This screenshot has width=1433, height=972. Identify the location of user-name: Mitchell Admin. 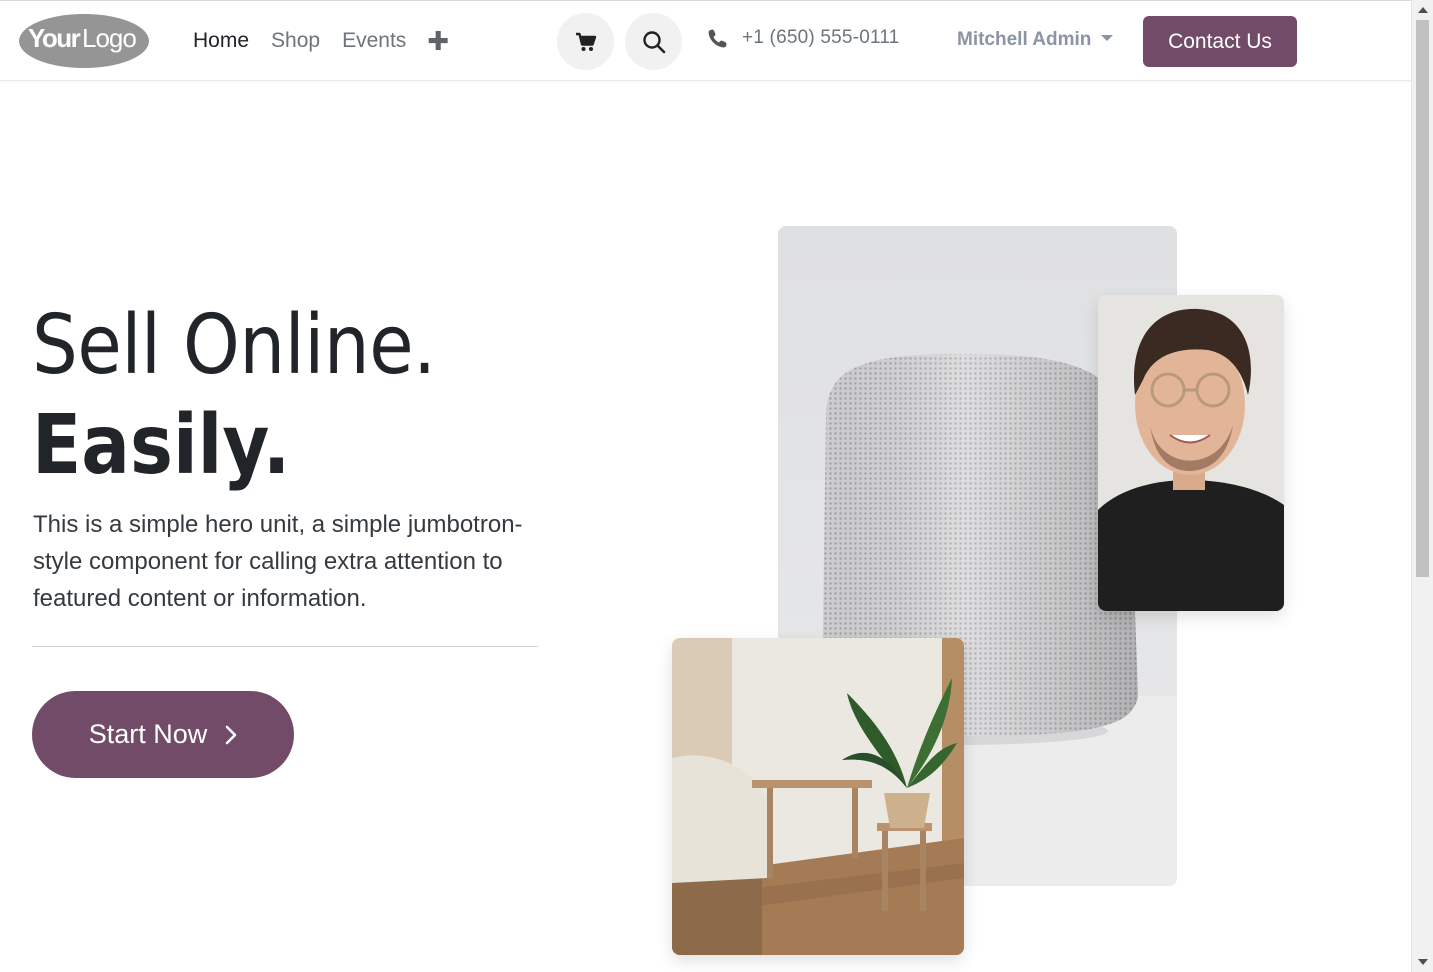
(1024, 39).